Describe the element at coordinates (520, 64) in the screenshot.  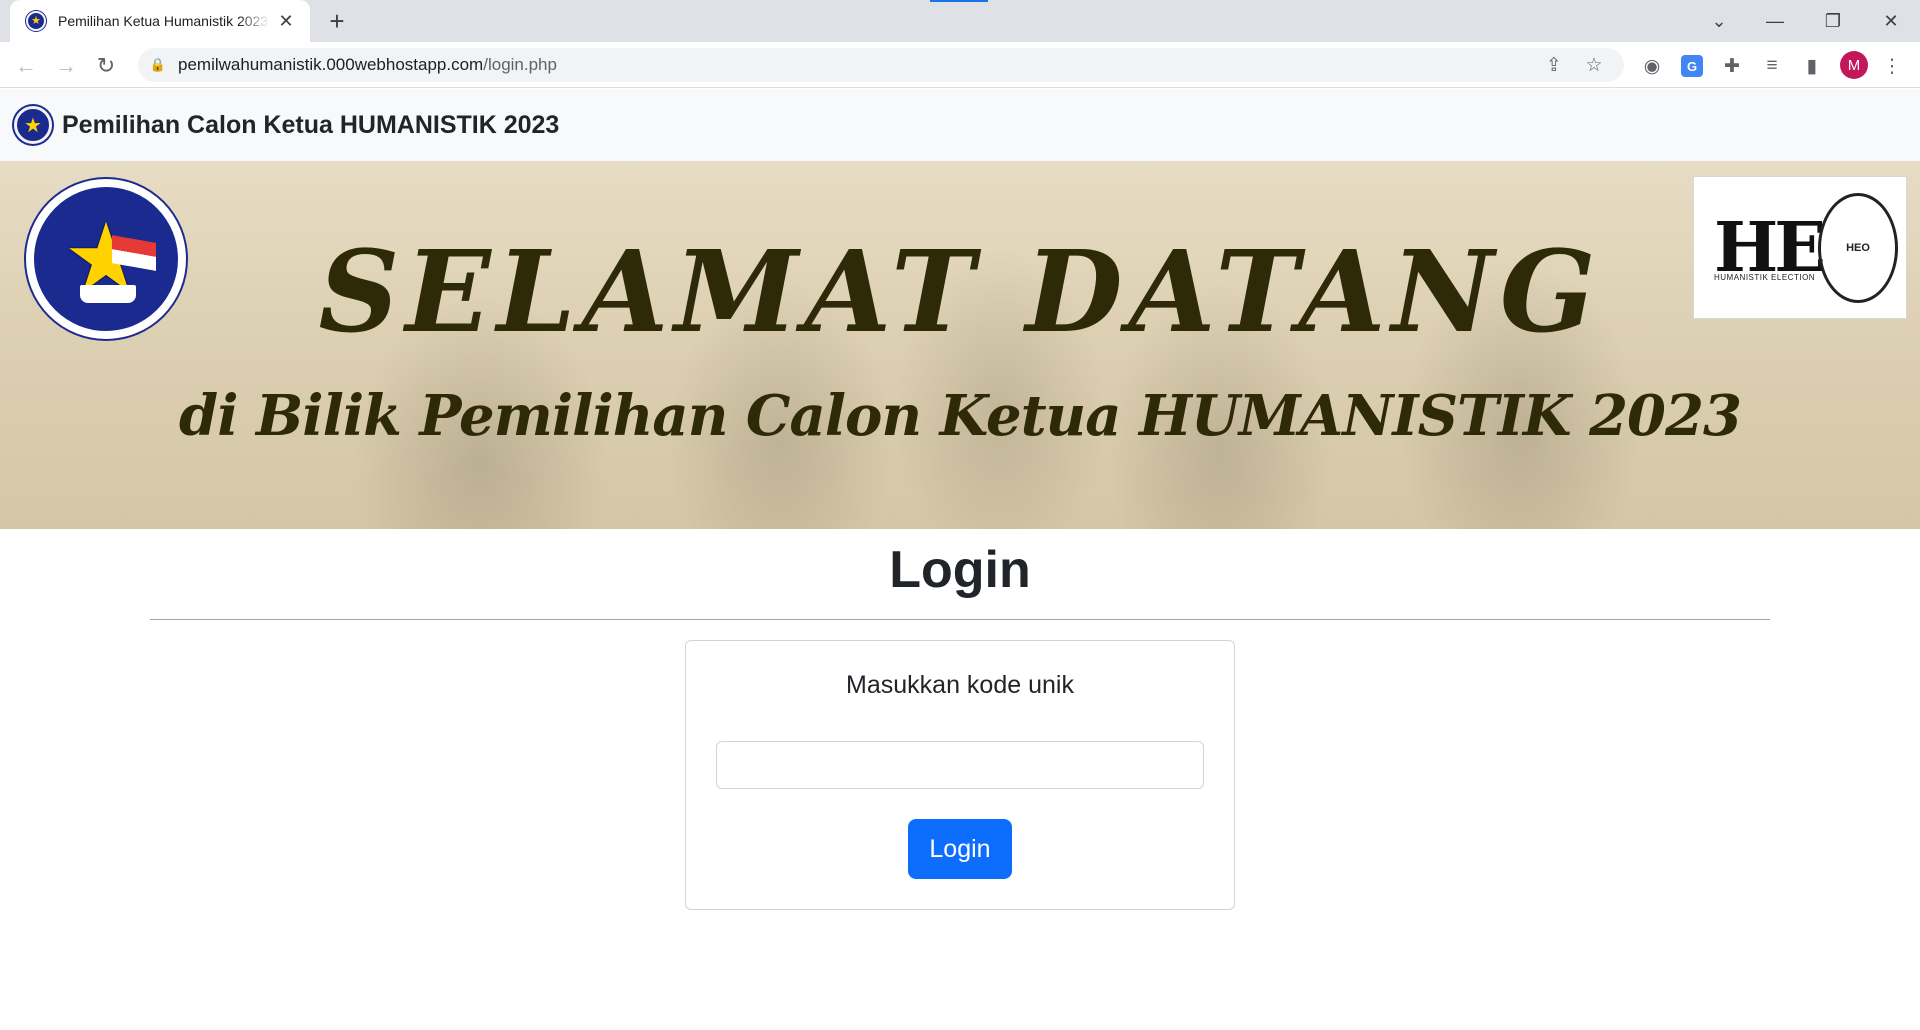
I see `url-path: /login.php` at that location.